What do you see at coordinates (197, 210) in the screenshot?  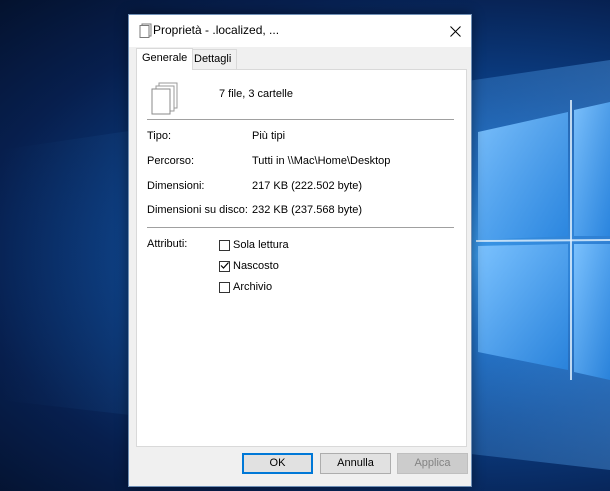 I see `property-label-size-on-disk: Dimensioni su disco:` at bounding box center [197, 210].